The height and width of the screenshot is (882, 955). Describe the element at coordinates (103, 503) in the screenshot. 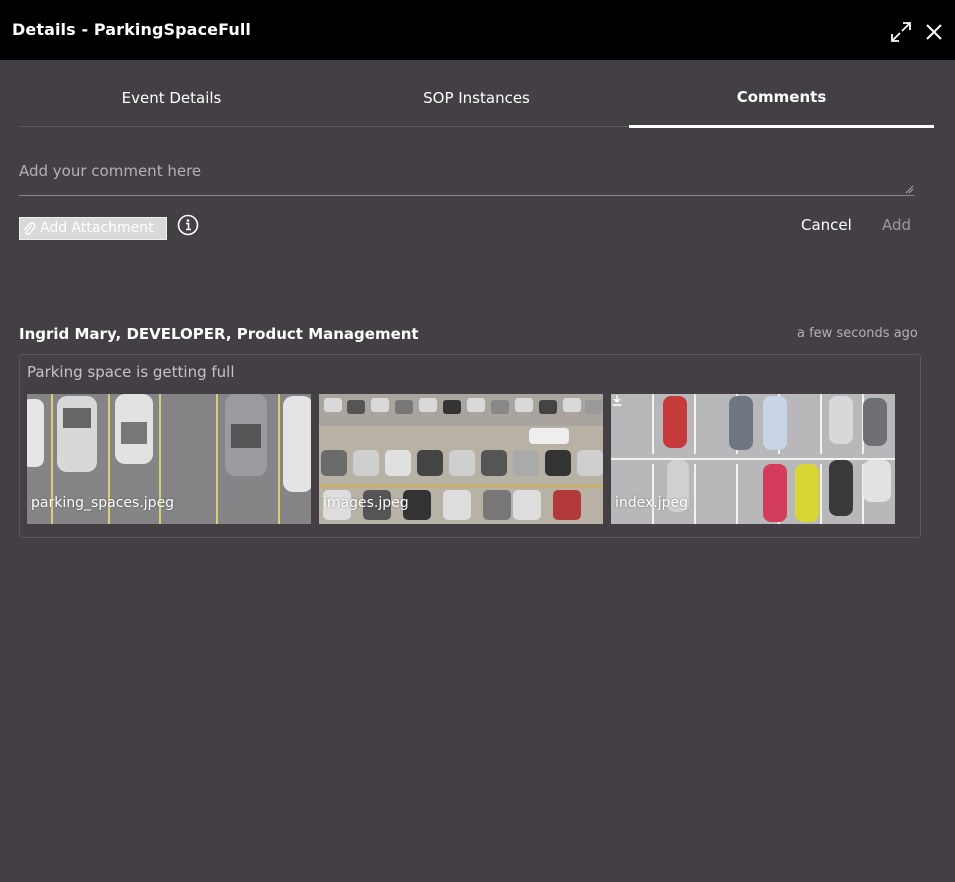

I see `attachment-filename: parking_spaces.jpeg` at that location.